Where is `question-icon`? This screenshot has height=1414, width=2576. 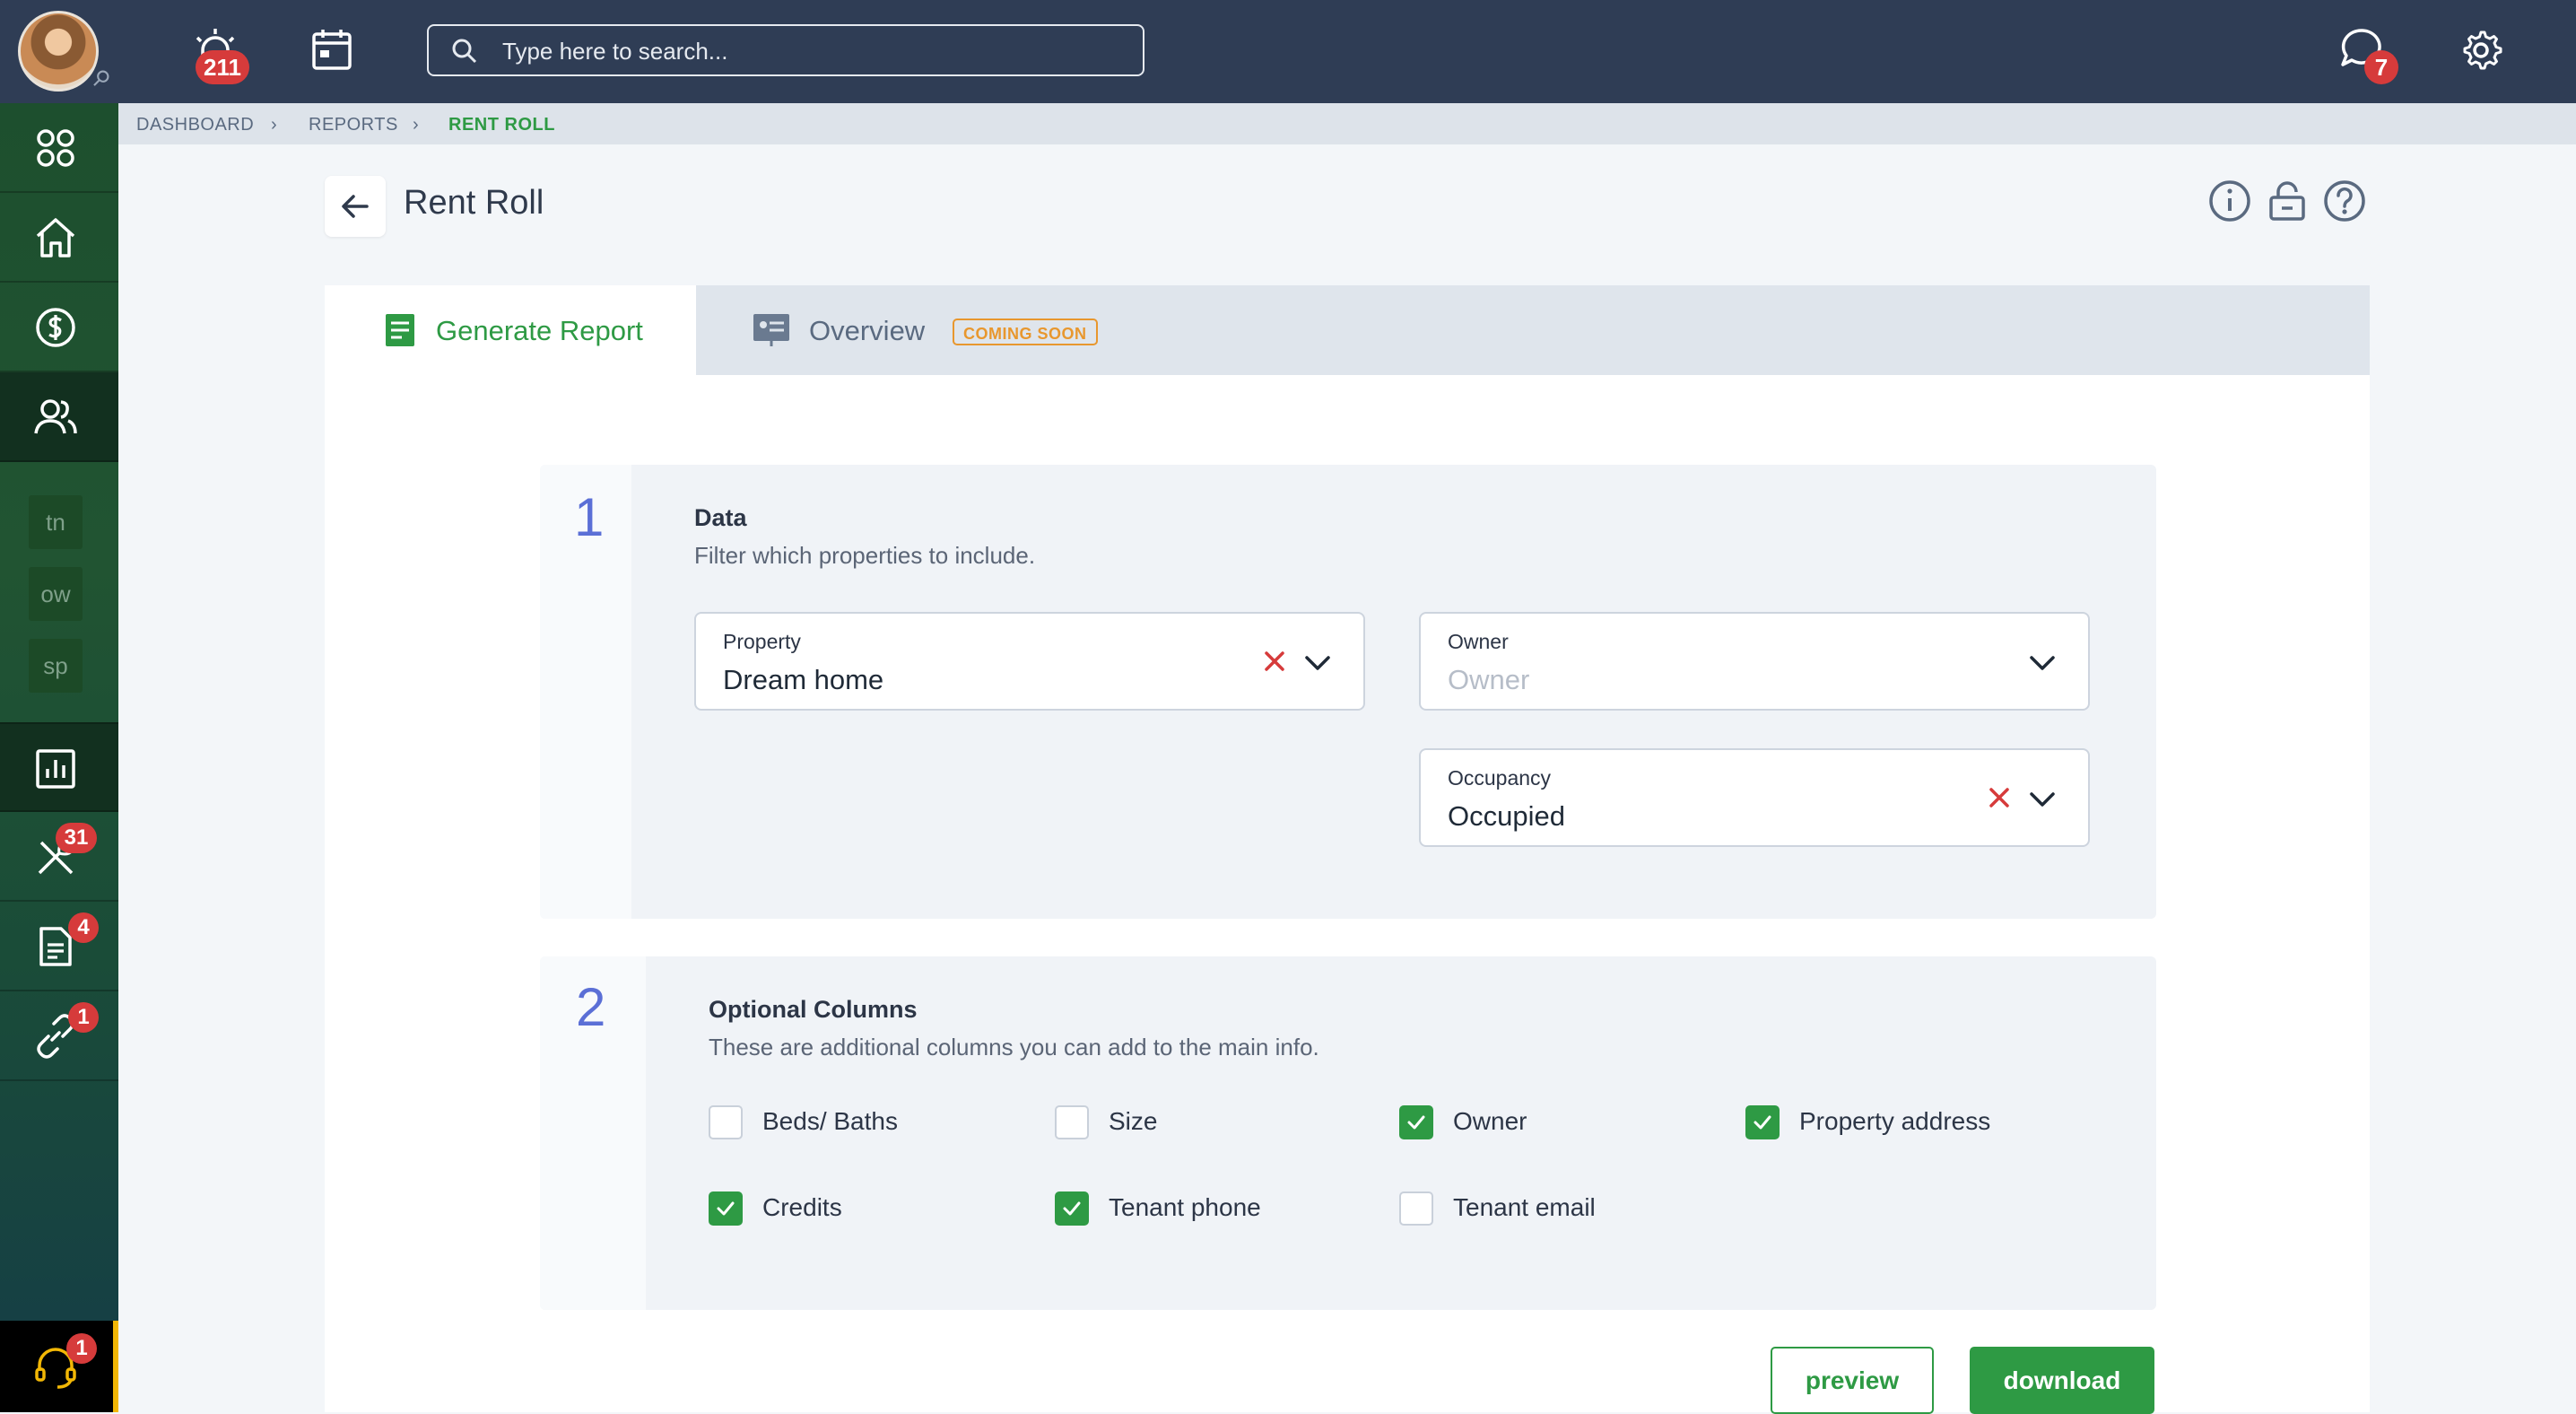 question-icon is located at coordinates (2344, 201).